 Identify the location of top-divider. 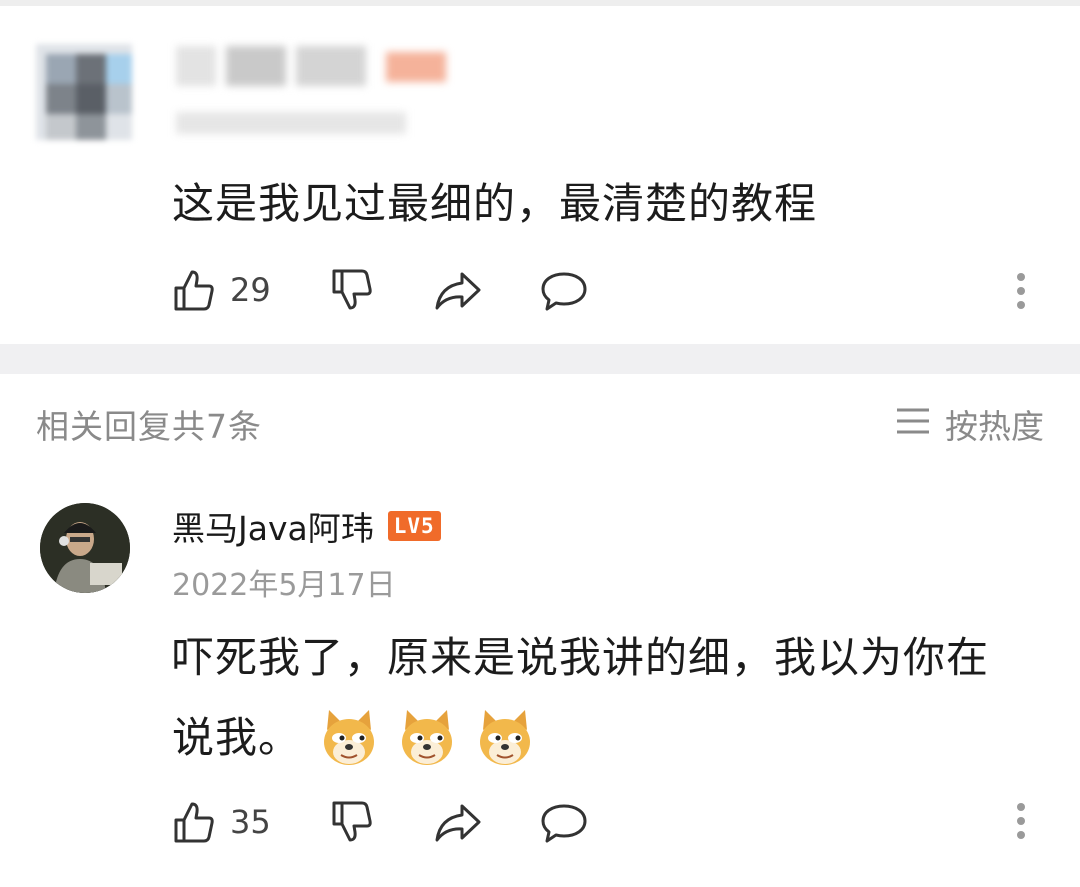
(540, 3).